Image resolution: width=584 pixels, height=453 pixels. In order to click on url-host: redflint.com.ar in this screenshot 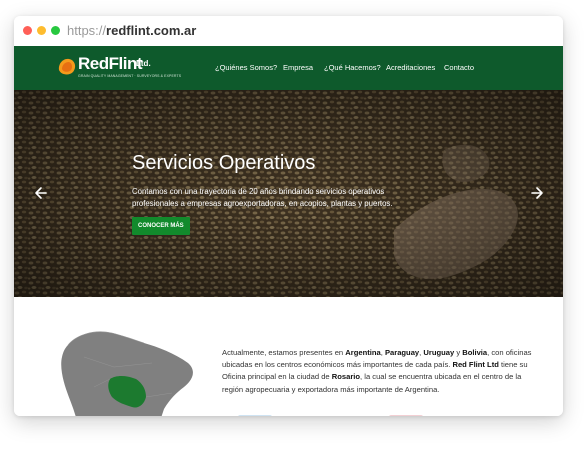, I will do `click(151, 30)`.